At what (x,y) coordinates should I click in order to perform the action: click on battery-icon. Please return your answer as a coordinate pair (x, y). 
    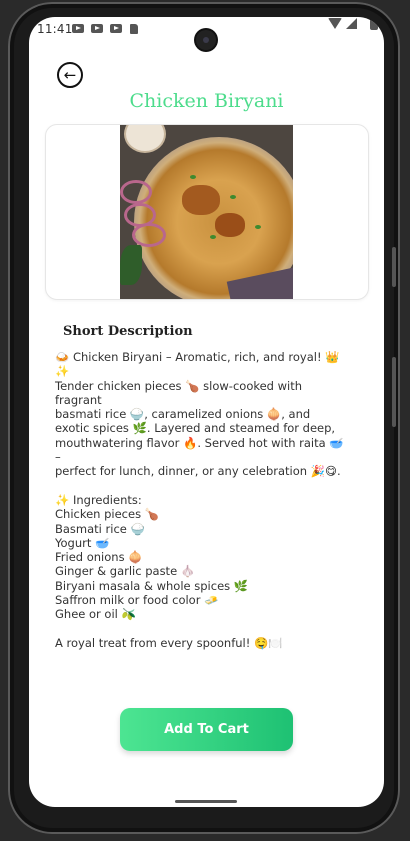
    Looking at the image, I should click on (374, 23).